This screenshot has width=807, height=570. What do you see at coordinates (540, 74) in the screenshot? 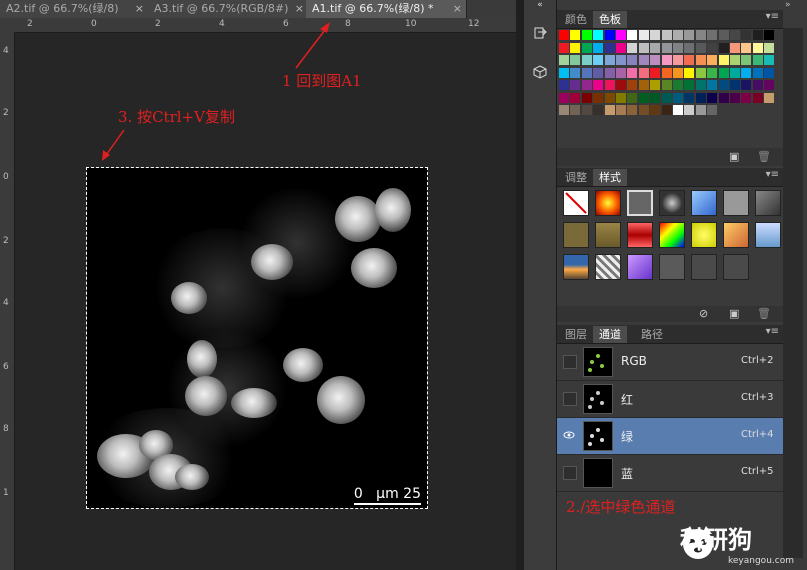
I see `3d-cube-icon` at bounding box center [540, 74].